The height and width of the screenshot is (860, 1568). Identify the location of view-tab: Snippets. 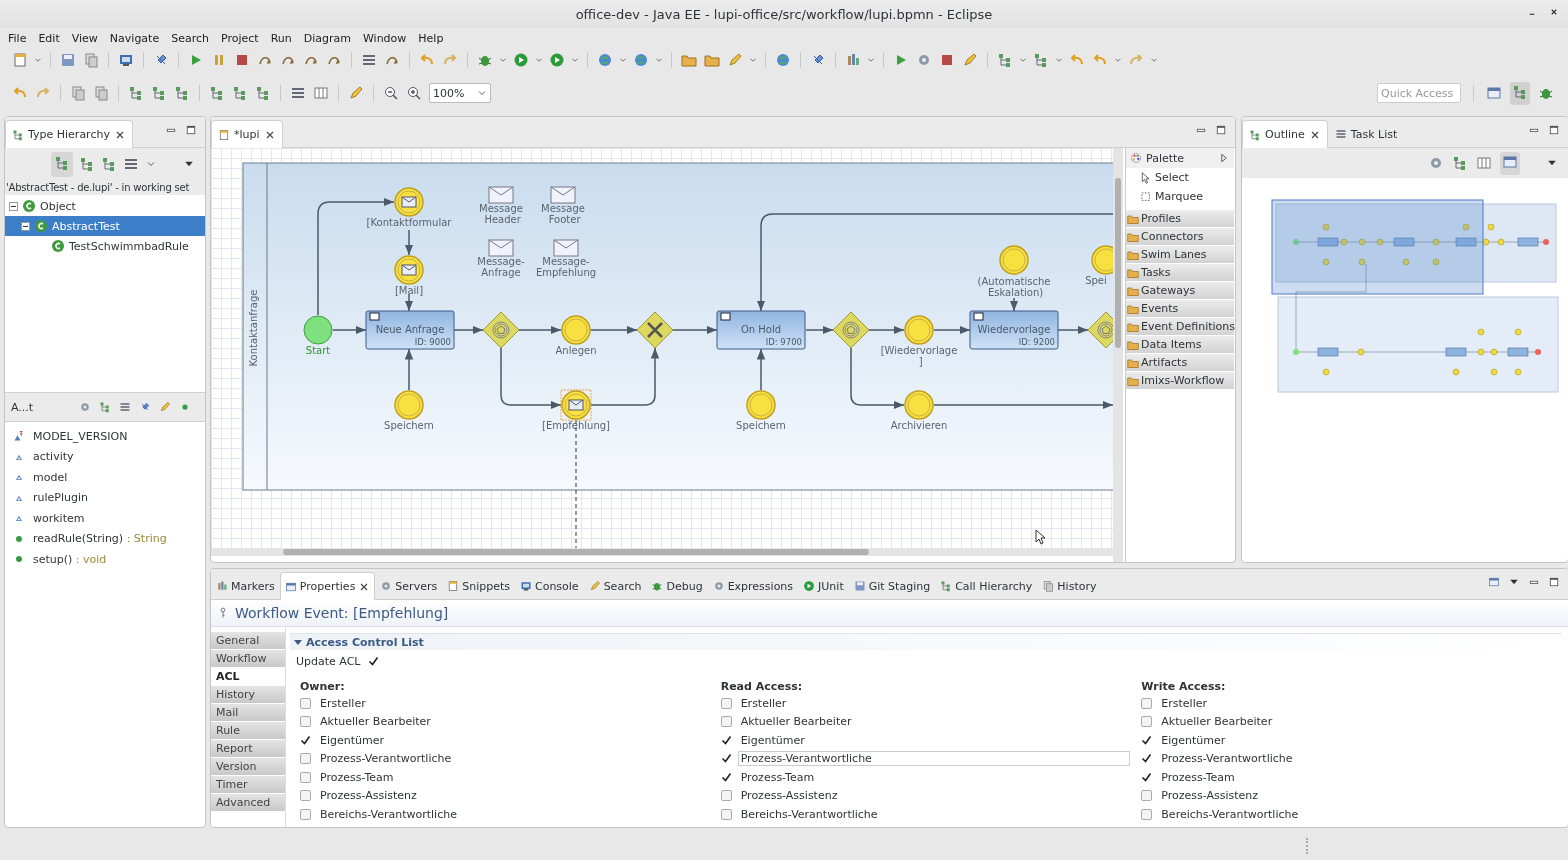
(478, 585).